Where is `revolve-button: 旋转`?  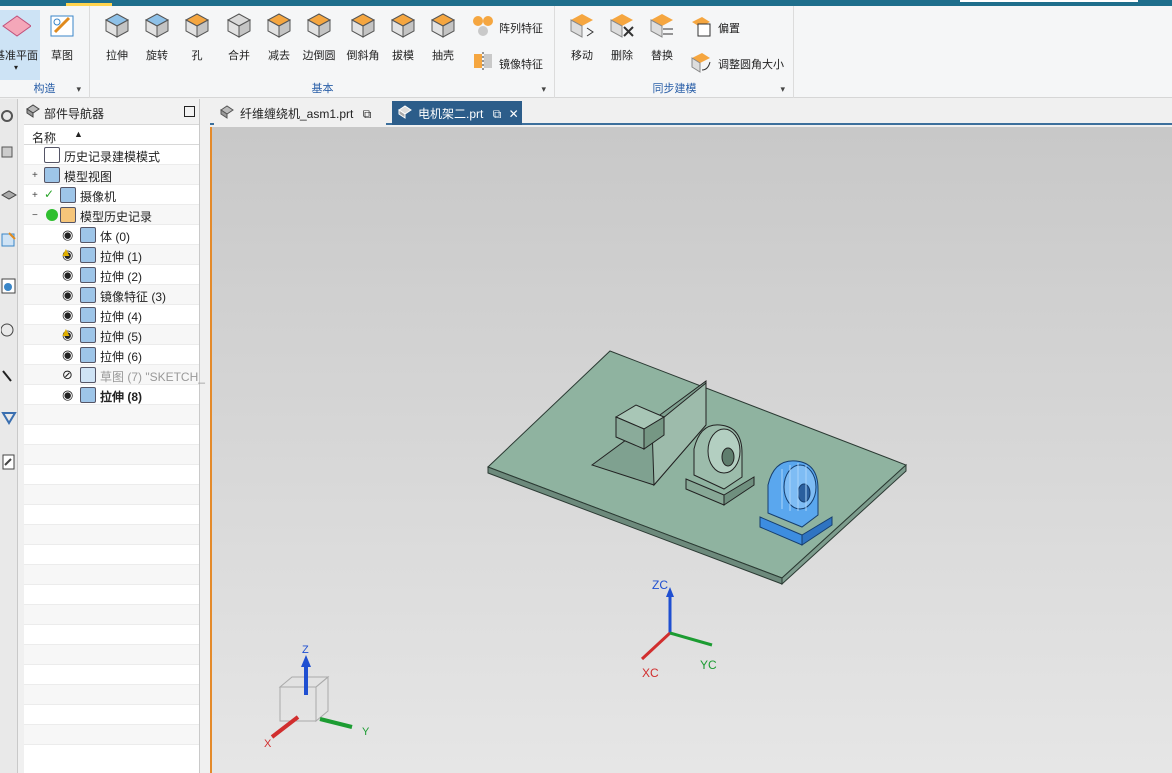 revolve-button: 旋转 is located at coordinates (157, 36).